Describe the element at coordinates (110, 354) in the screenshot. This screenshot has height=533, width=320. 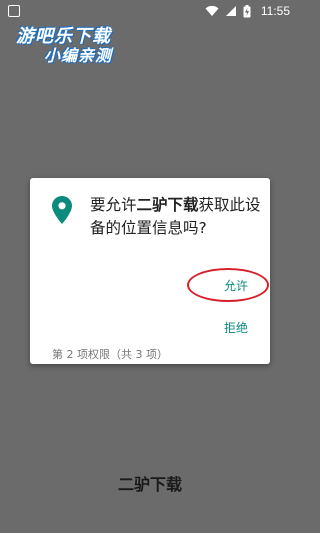
I see `permission-count: 第 2 项权限（共 3 项）` at that location.